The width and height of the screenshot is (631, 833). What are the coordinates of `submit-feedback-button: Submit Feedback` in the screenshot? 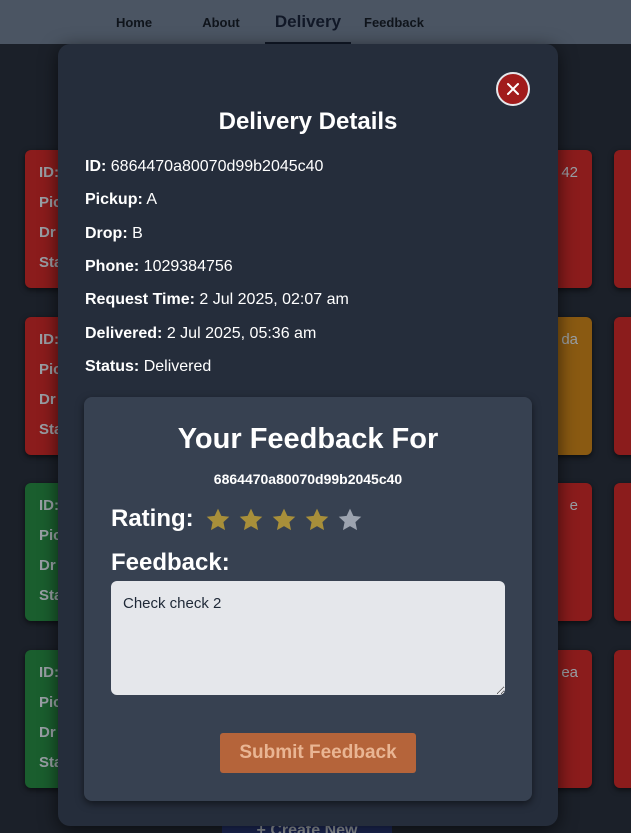 It's located at (318, 753).